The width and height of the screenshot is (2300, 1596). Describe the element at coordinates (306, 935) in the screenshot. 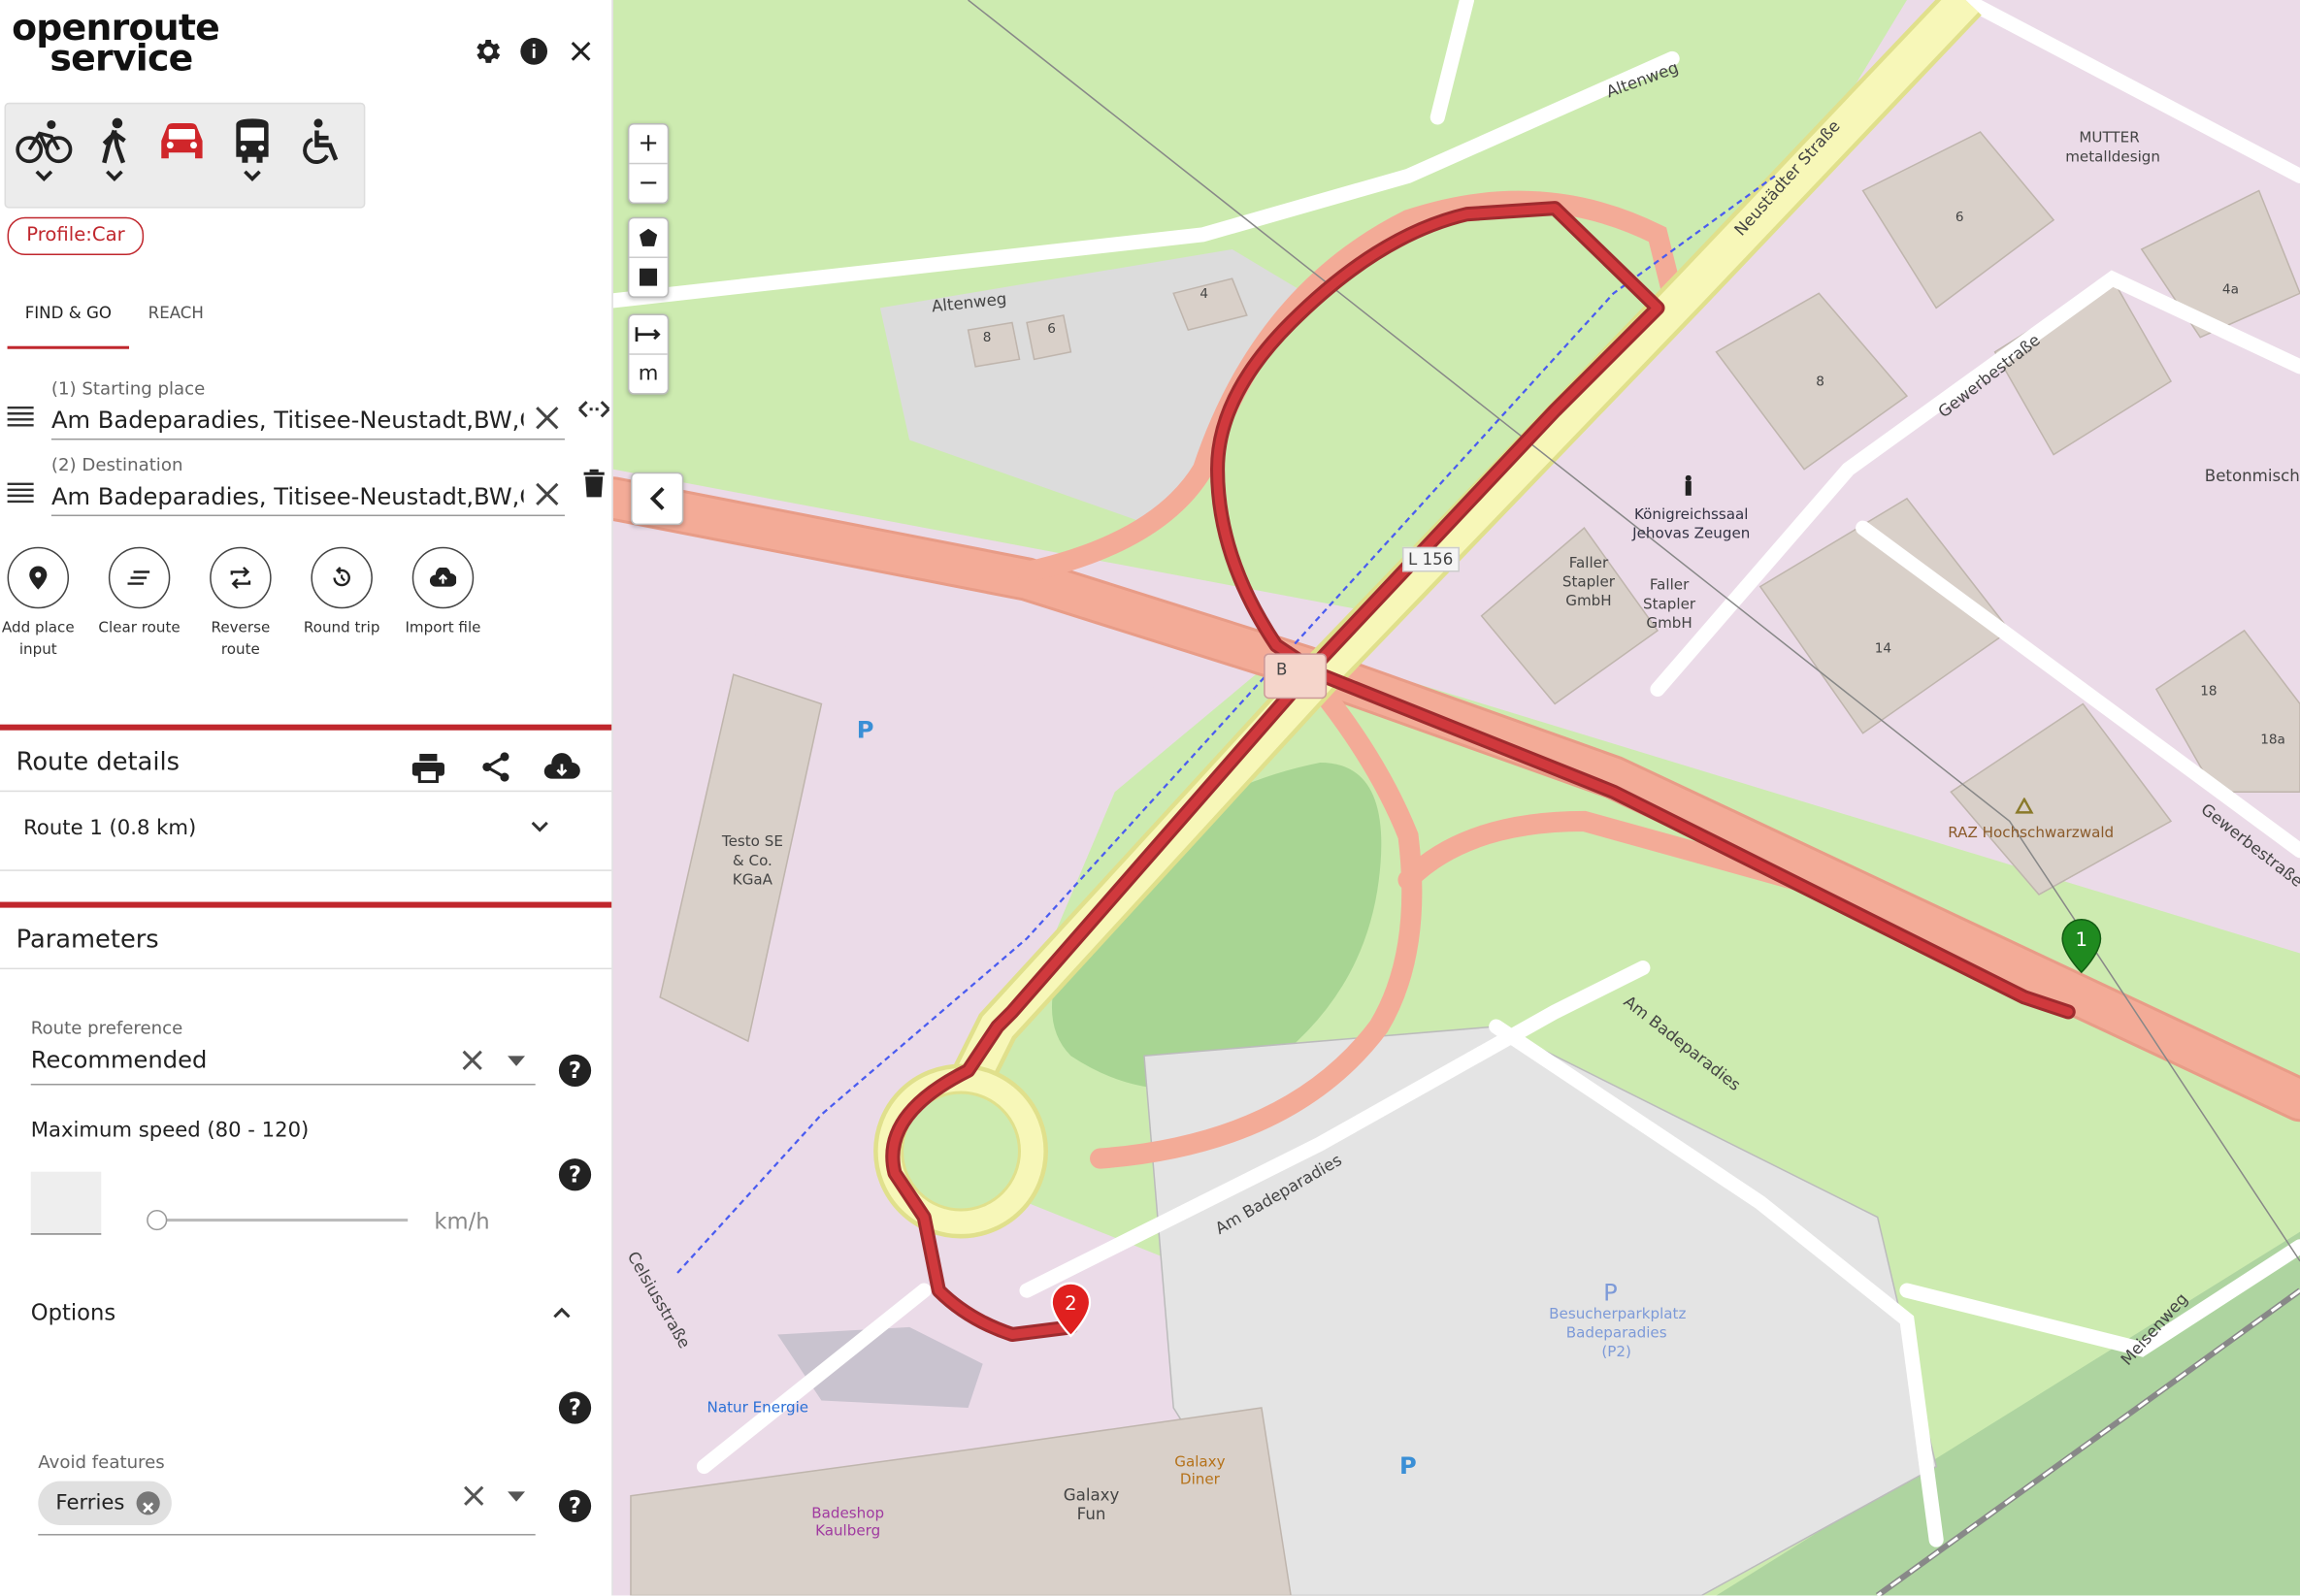

I see `parameters-header: Parameters` at that location.